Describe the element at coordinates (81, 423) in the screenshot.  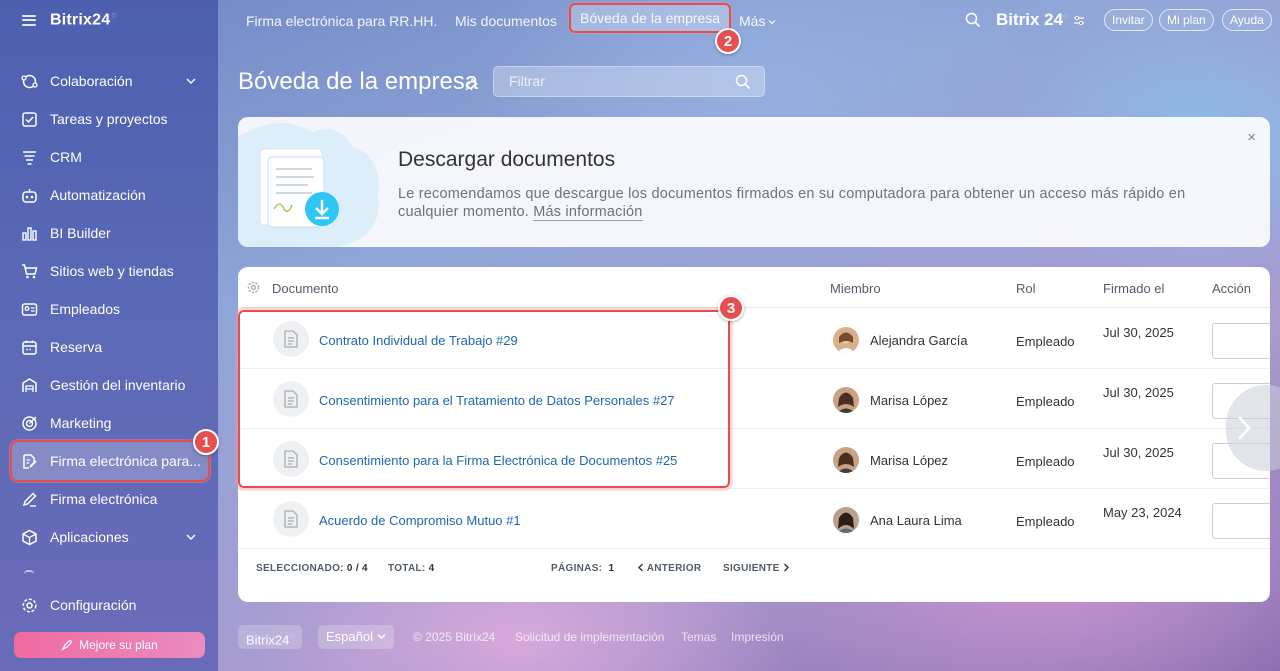
I see `sidebar-item-label: Marketing` at that location.